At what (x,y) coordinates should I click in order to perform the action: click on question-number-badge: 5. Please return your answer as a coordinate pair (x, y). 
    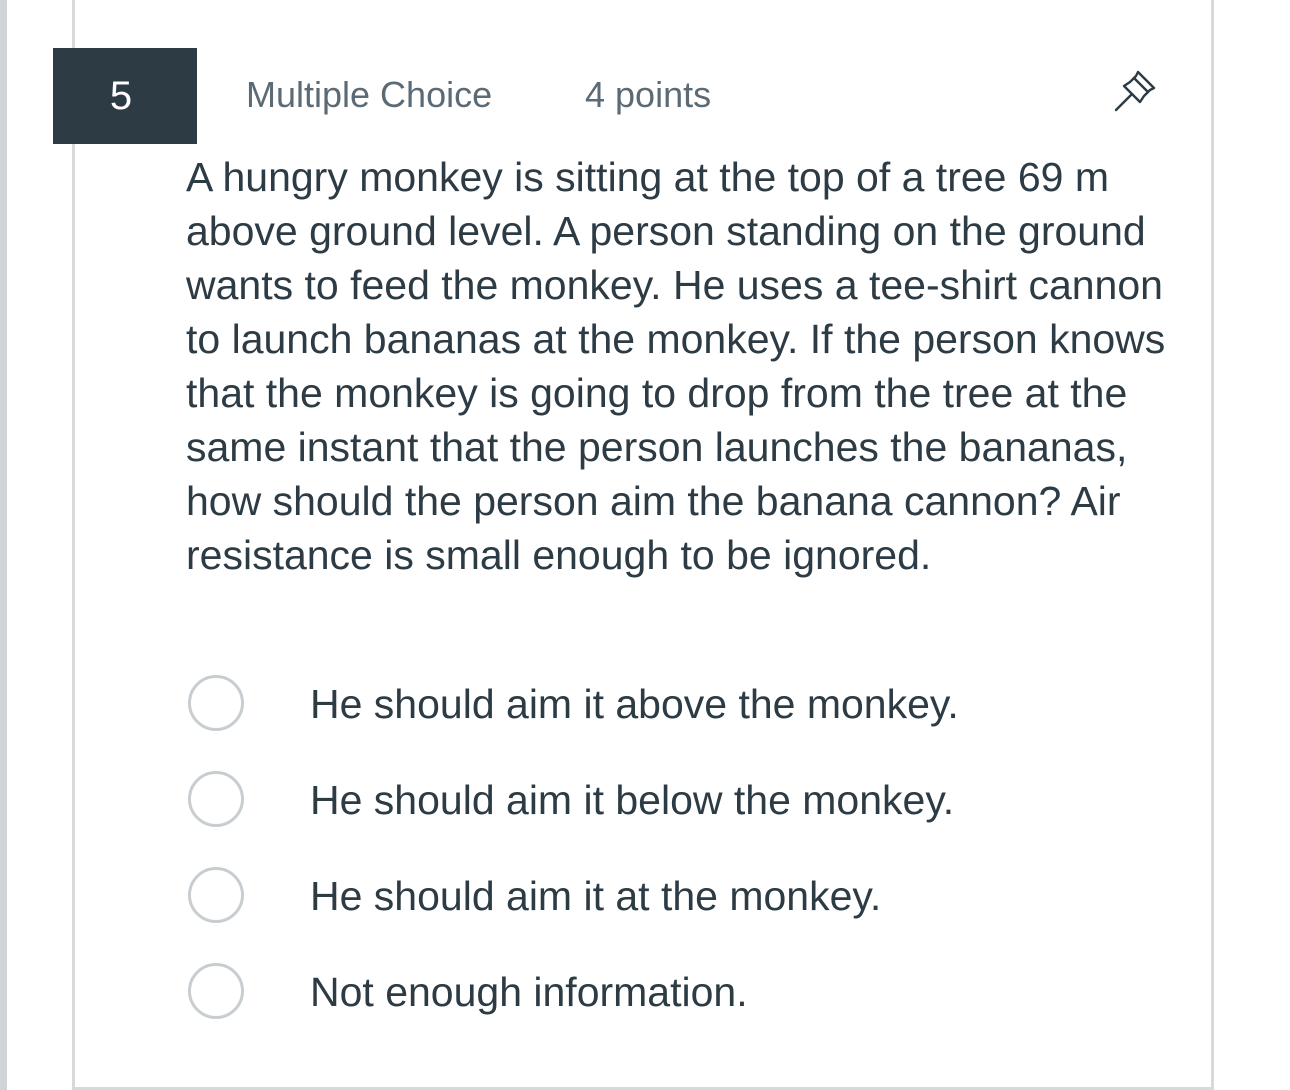
    Looking at the image, I should click on (125, 96).